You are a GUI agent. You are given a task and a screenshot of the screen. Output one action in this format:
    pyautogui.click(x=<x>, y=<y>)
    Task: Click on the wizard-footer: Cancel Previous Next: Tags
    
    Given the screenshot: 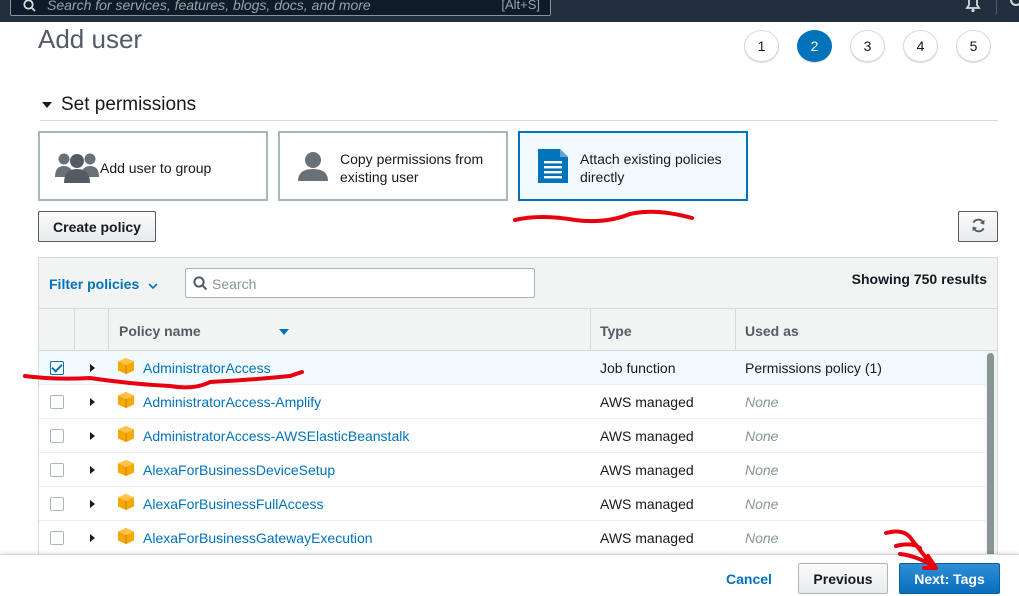 What is the action you would take?
    pyautogui.click(x=509, y=575)
    